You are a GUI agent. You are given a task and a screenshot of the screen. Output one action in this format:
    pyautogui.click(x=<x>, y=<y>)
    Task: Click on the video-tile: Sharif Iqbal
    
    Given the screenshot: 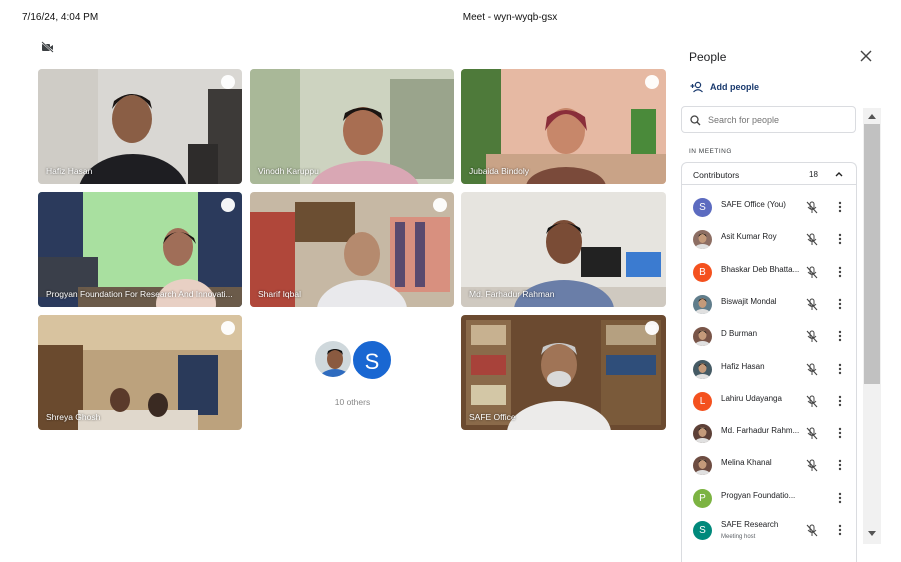 What is the action you would take?
    pyautogui.click(x=352, y=249)
    